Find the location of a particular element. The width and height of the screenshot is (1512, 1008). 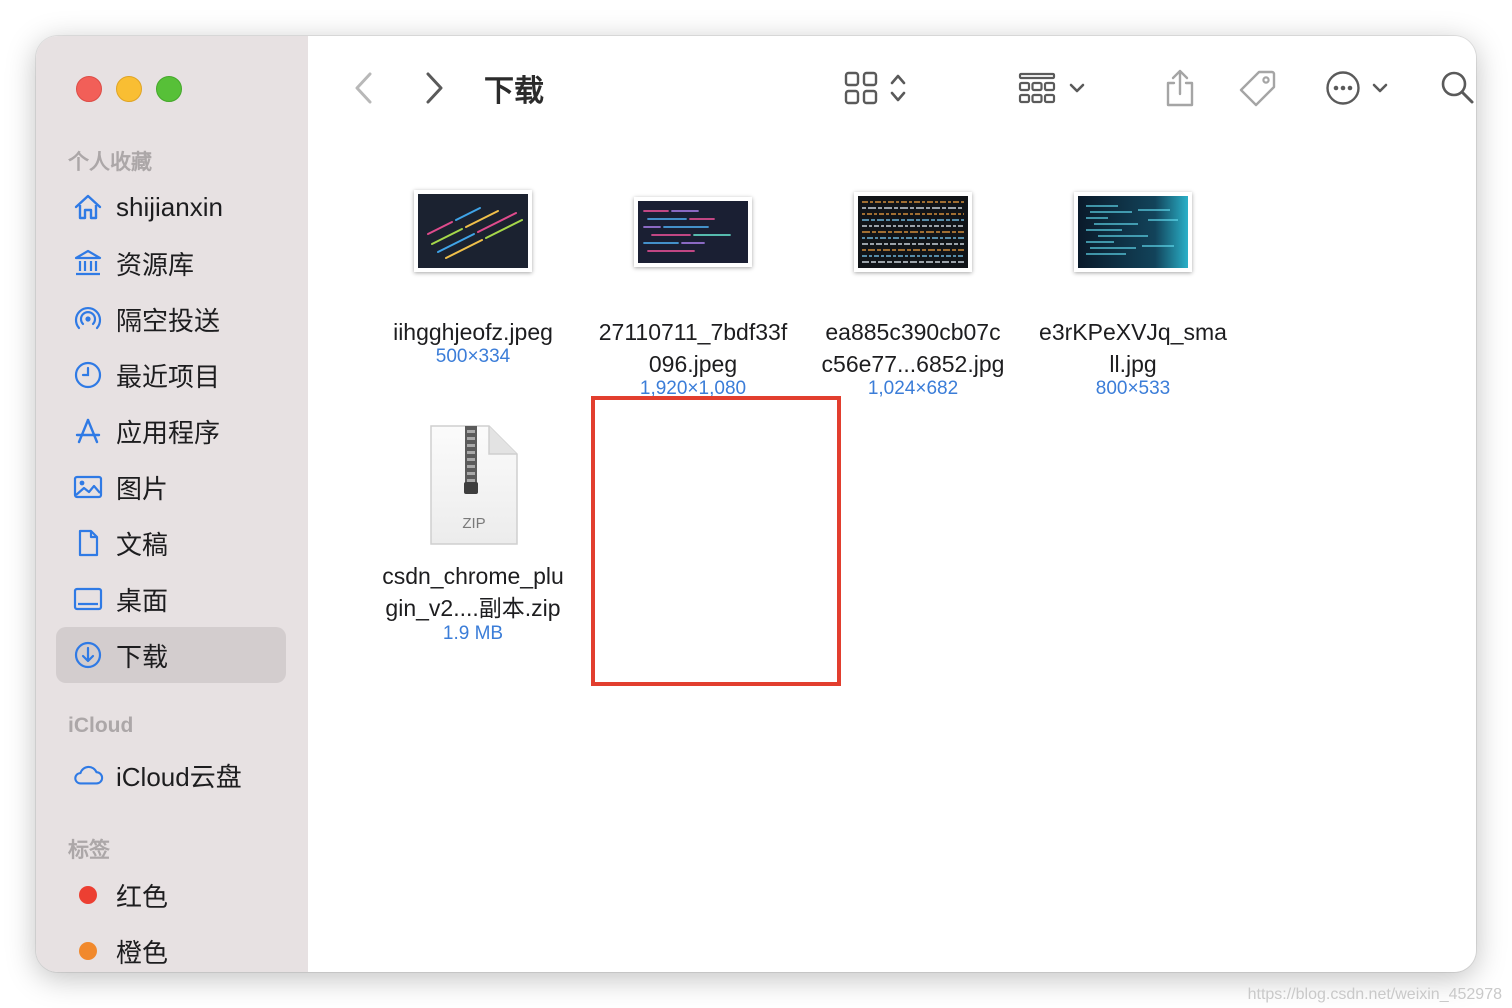

tag-button is located at coordinates (1258, 88).